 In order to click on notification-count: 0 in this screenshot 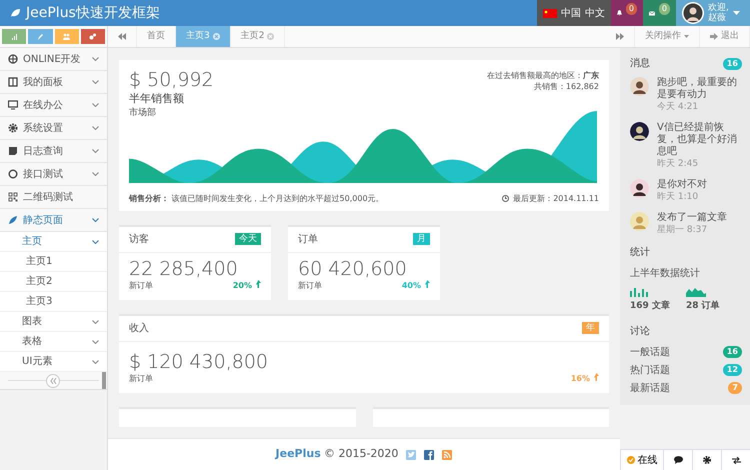, I will do `click(631, 9)`.